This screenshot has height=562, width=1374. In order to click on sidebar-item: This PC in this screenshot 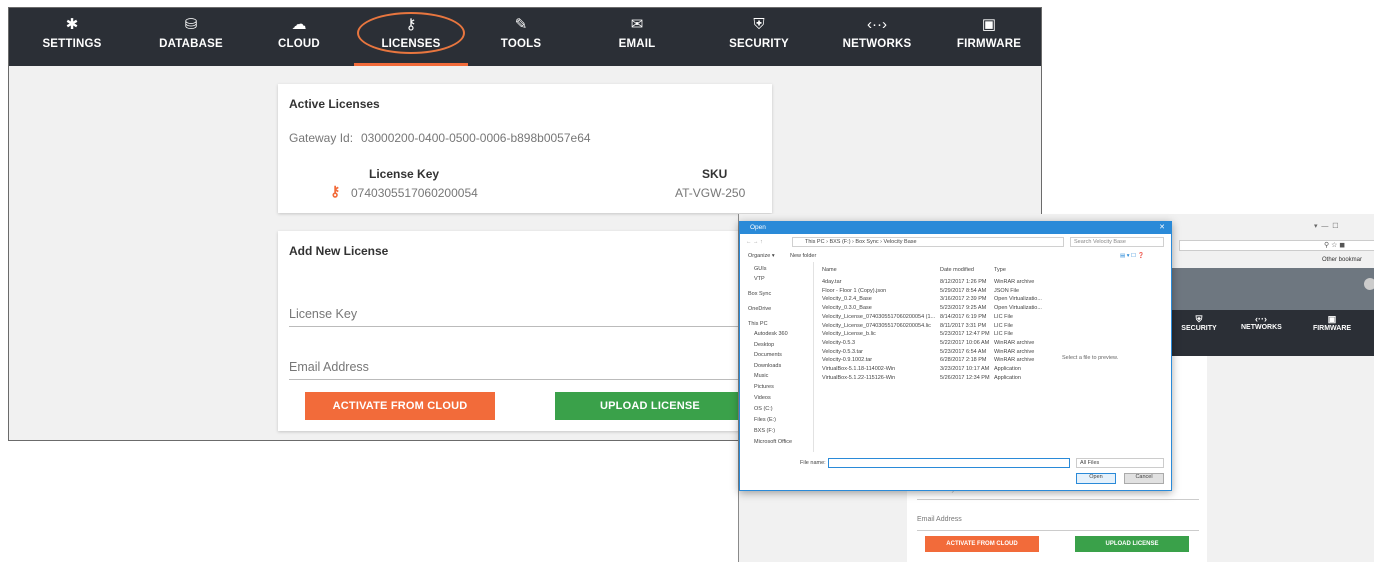, I will do `click(758, 324)`.